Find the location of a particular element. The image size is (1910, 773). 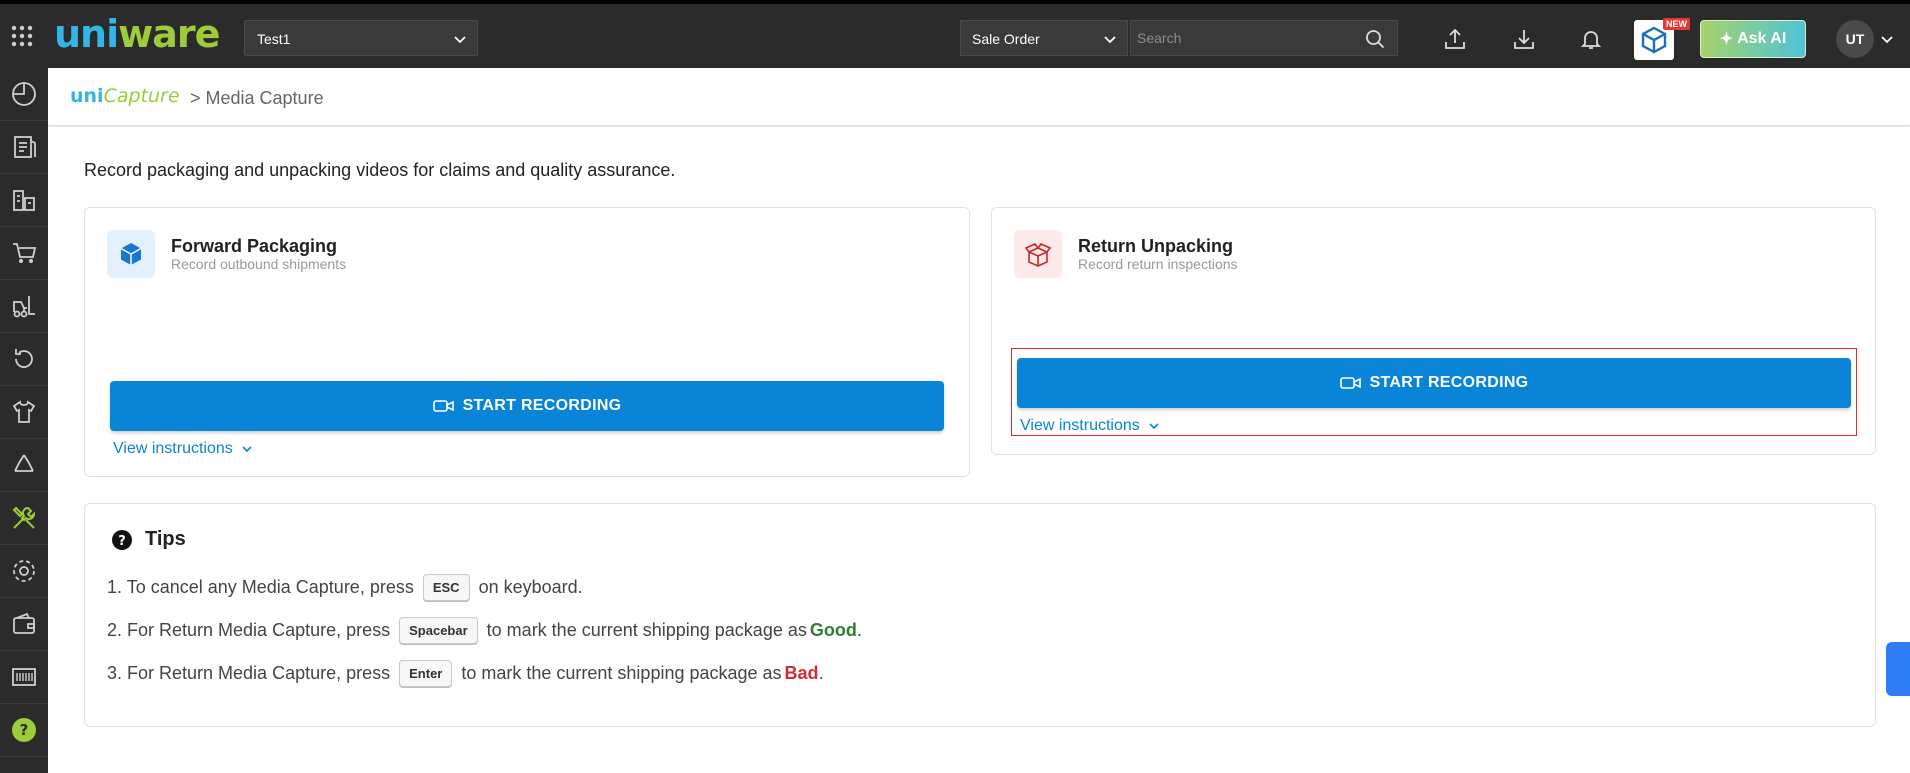

tools-icon is located at coordinates (24, 517).